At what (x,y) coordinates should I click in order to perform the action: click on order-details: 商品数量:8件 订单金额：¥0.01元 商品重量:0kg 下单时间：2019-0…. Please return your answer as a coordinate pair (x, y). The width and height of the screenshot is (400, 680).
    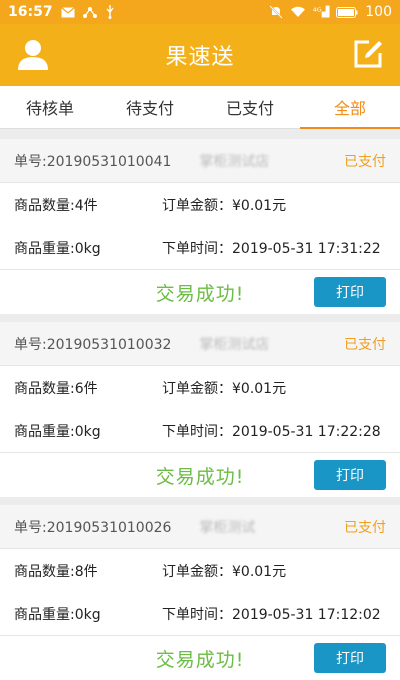
    Looking at the image, I should click on (200, 592).